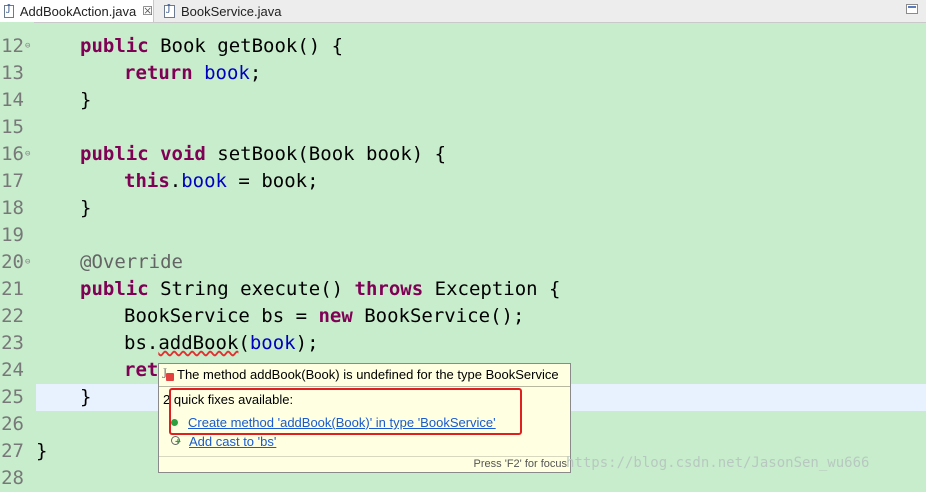  Describe the element at coordinates (12, 370) in the screenshot. I see `line-number: 24` at that location.